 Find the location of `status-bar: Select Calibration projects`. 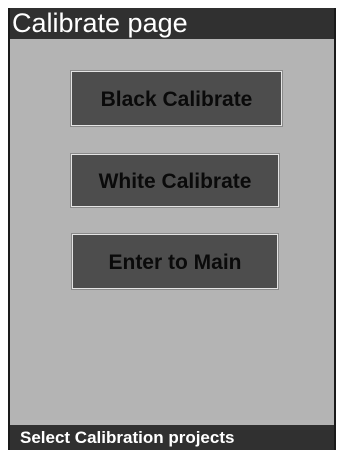

status-bar: Select Calibration projects is located at coordinates (172, 437).